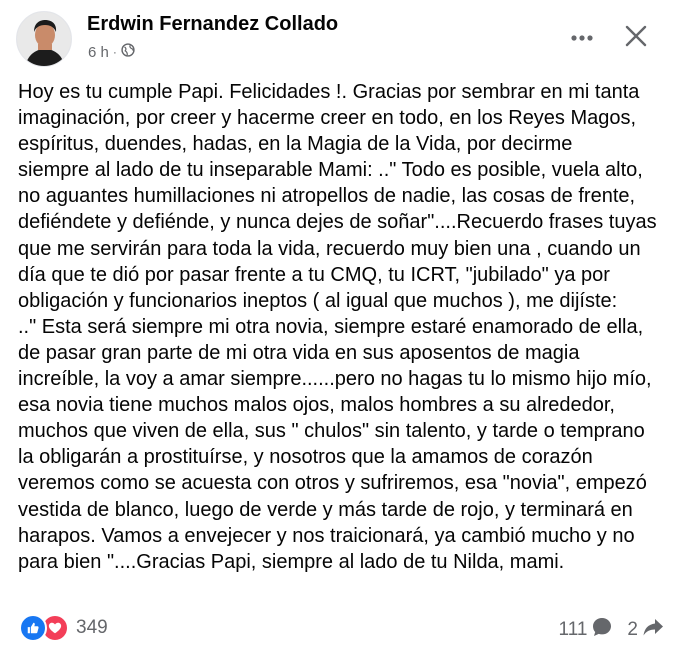 The height and width of the screenshot is (648, 680). I want to click on globe-icon, so click(128, 52).